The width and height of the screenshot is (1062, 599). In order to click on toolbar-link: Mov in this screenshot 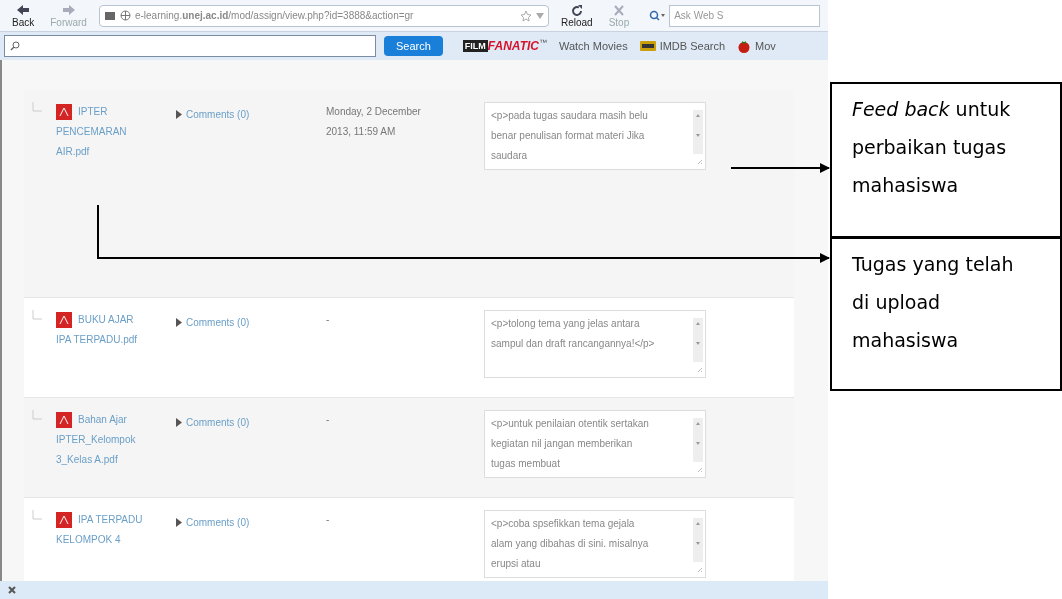, I will do `click(765, 46)`.